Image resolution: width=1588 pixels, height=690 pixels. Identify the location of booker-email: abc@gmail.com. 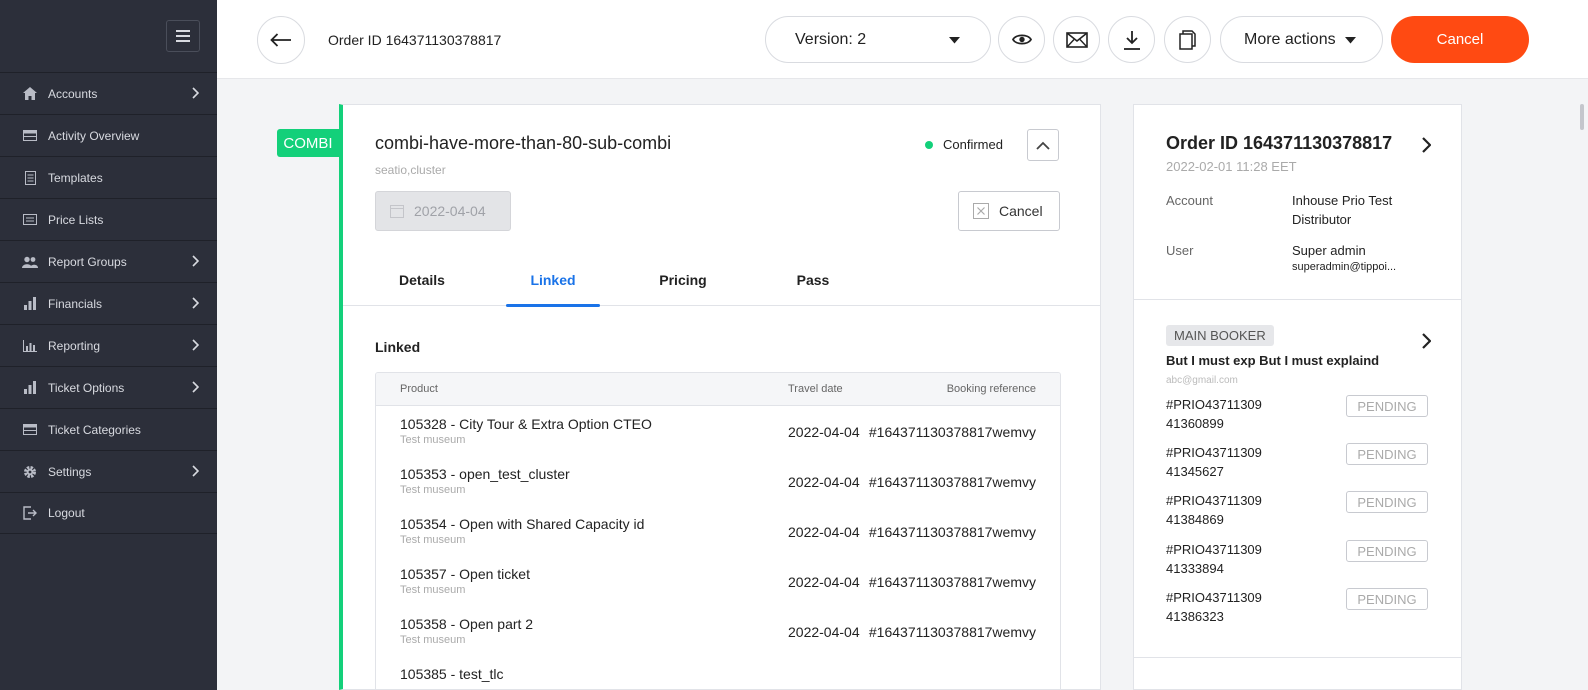
(1202, 380).